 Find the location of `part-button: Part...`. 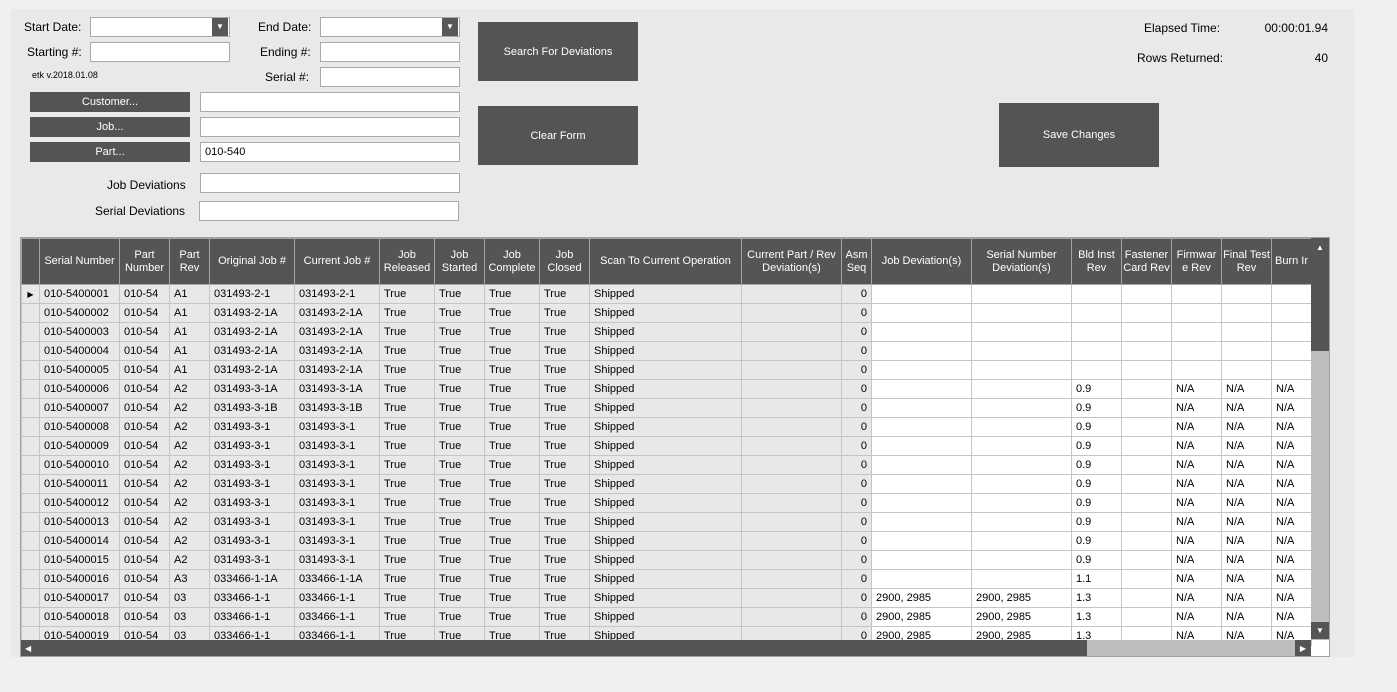

part-button: Part... is located at coordinates (110, 152).